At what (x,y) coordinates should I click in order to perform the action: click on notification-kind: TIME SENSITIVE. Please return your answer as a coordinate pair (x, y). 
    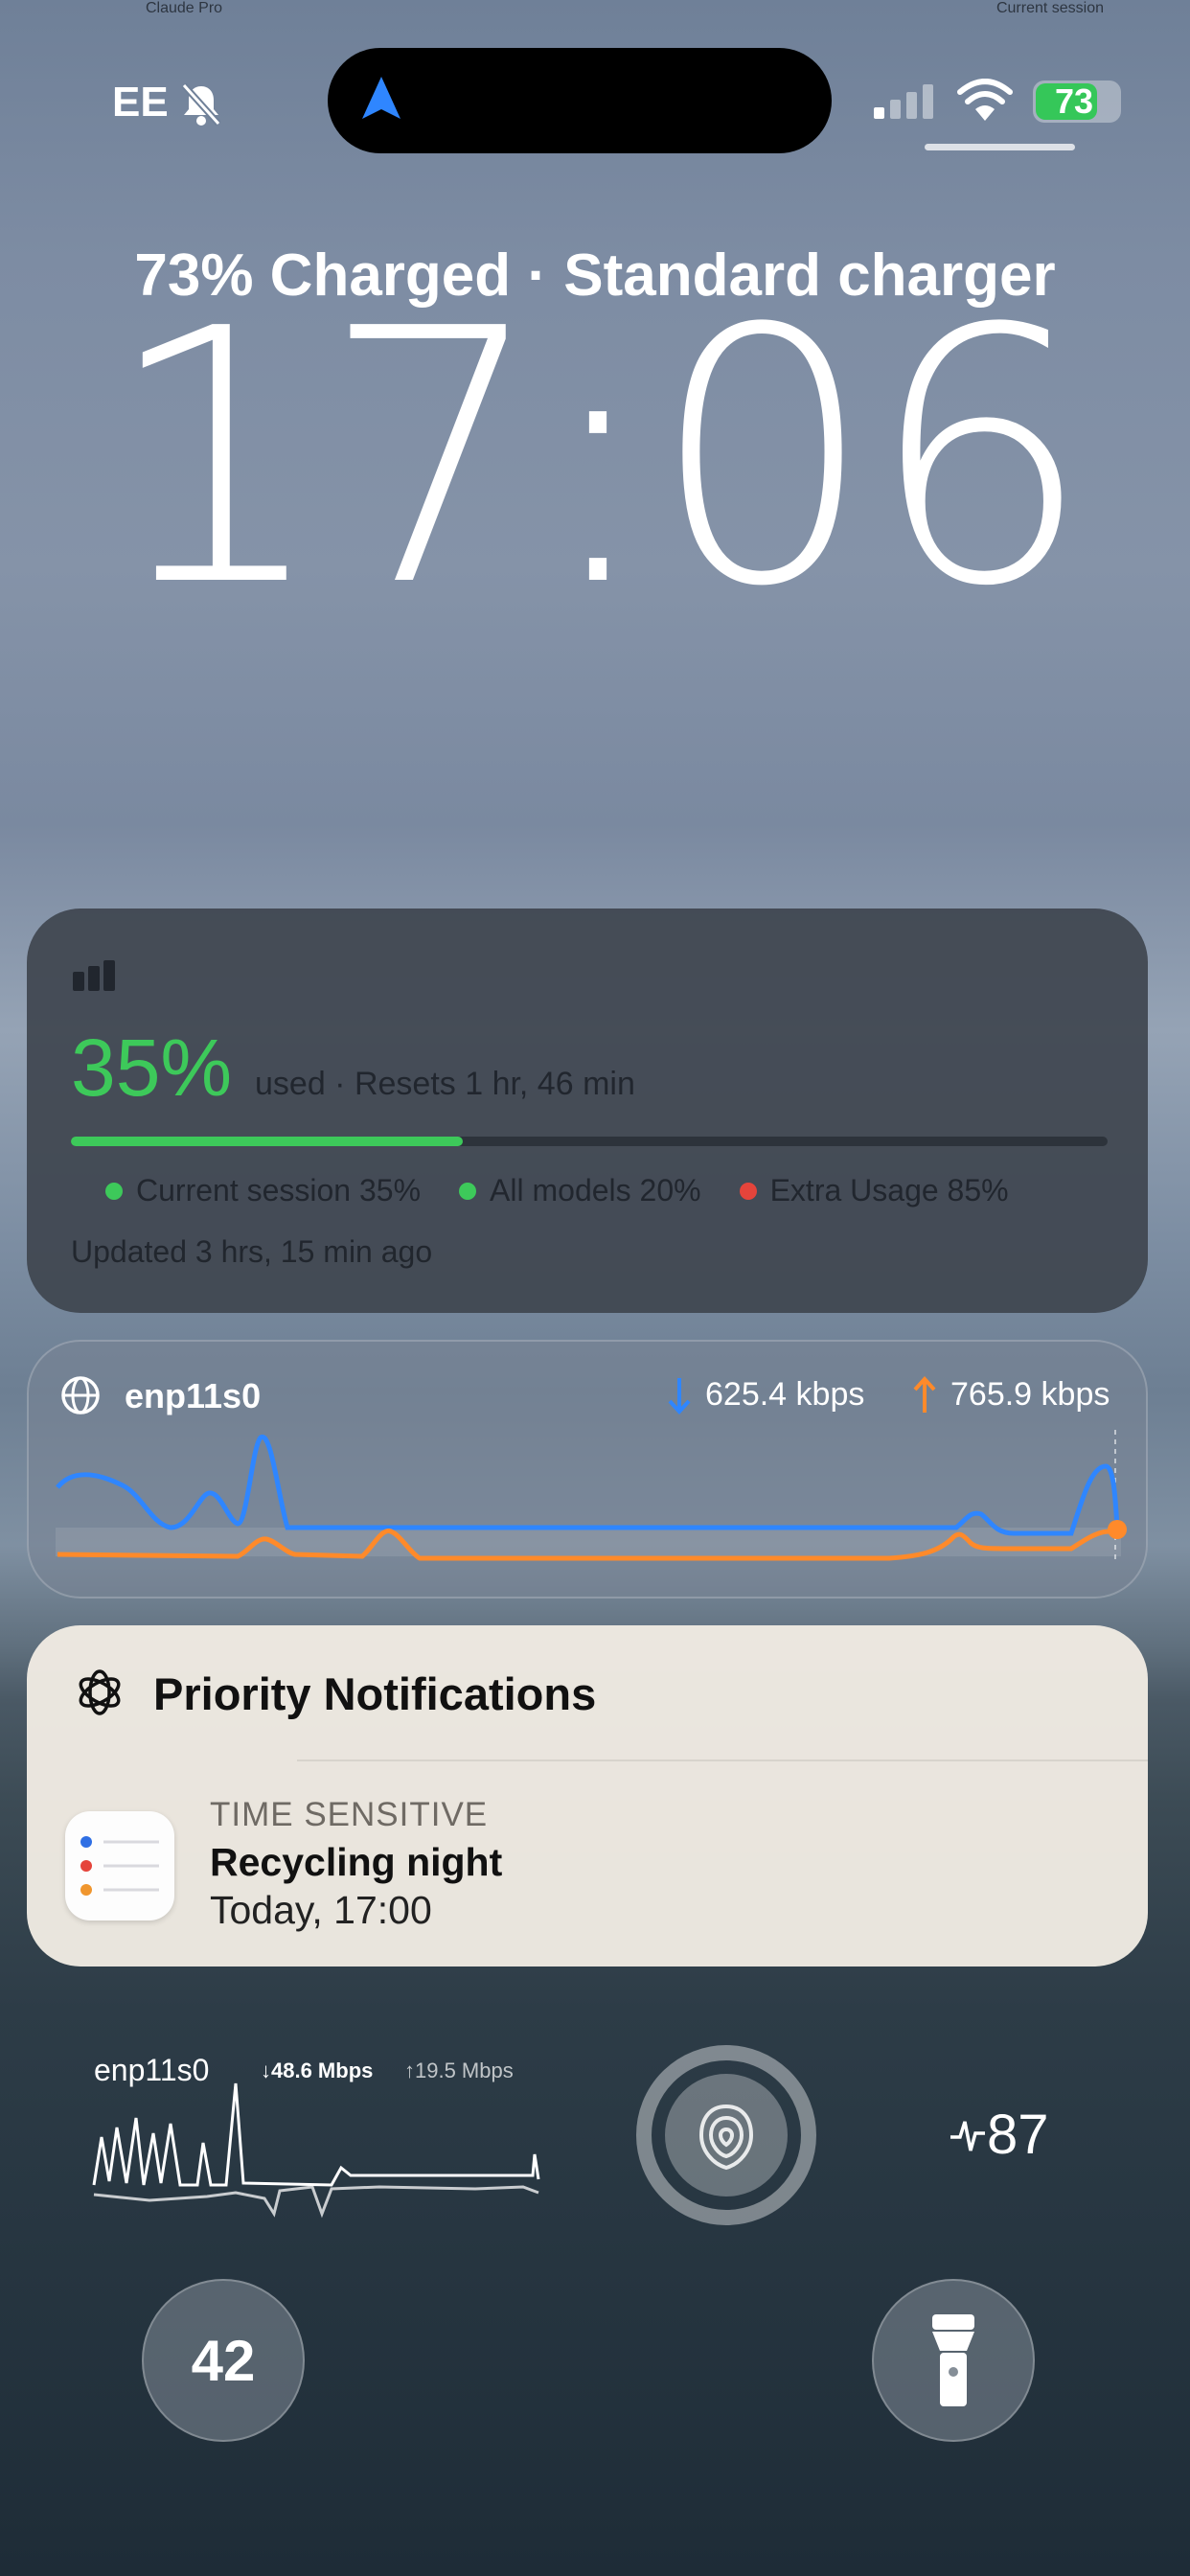
    Looking at the image, I should click on (350, 1814).